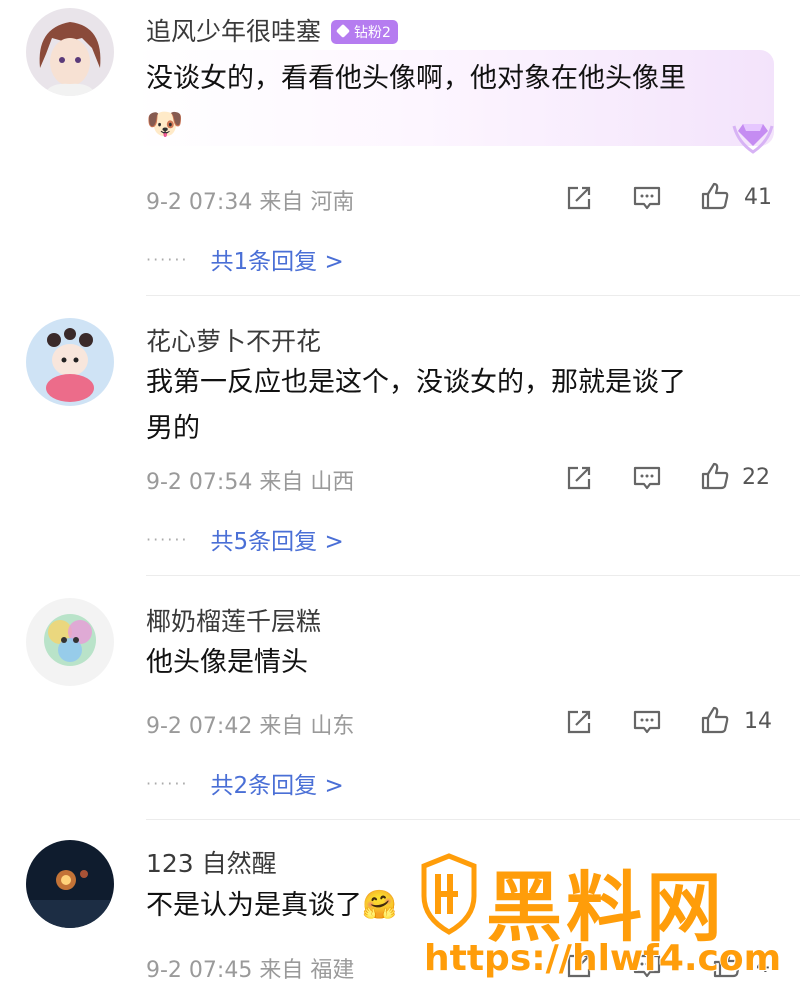 This screenshot has width=800, height=1008. I want to click on location: 河南, so click(332, 202).